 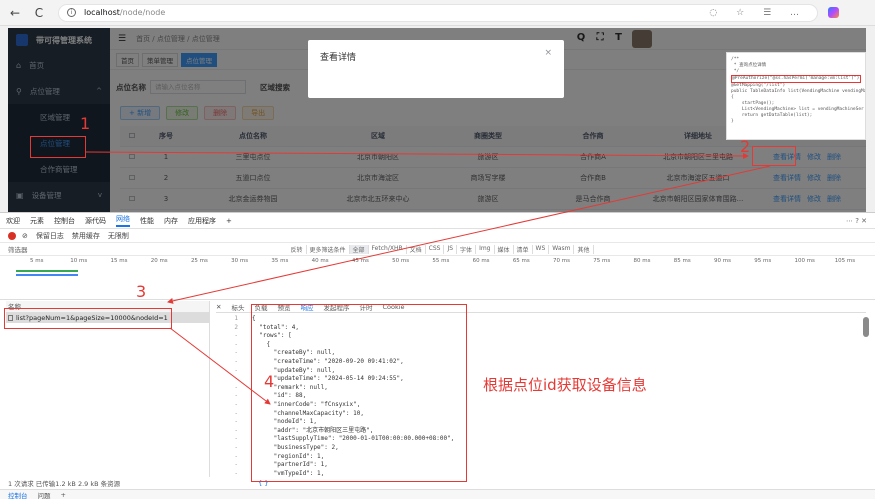 I want to click on add-tab-button: +, so click(x=229, y=221).